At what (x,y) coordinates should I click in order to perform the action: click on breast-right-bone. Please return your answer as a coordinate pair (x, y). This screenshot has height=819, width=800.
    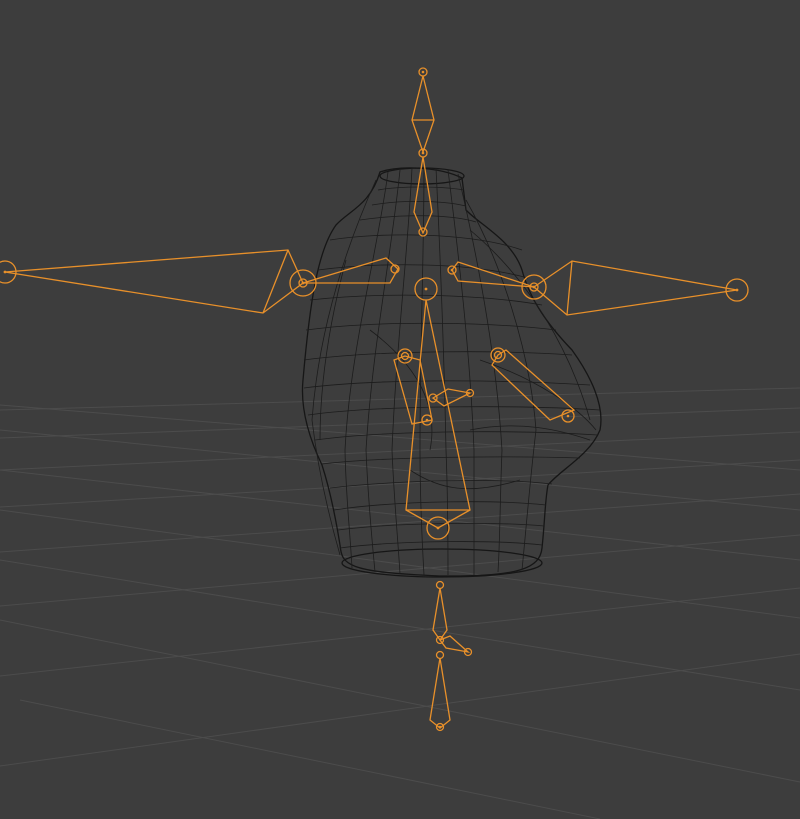
    Looking at the image, I should click on (533, 385).